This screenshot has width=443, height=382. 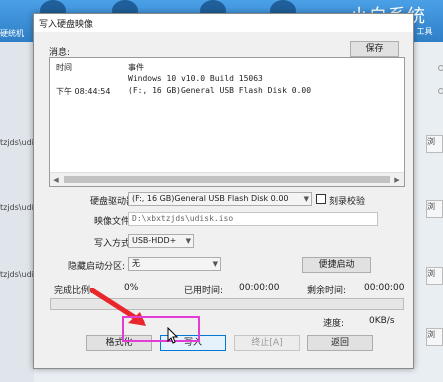 I want to click on scroll-thumb, so click(x=227, y=179).